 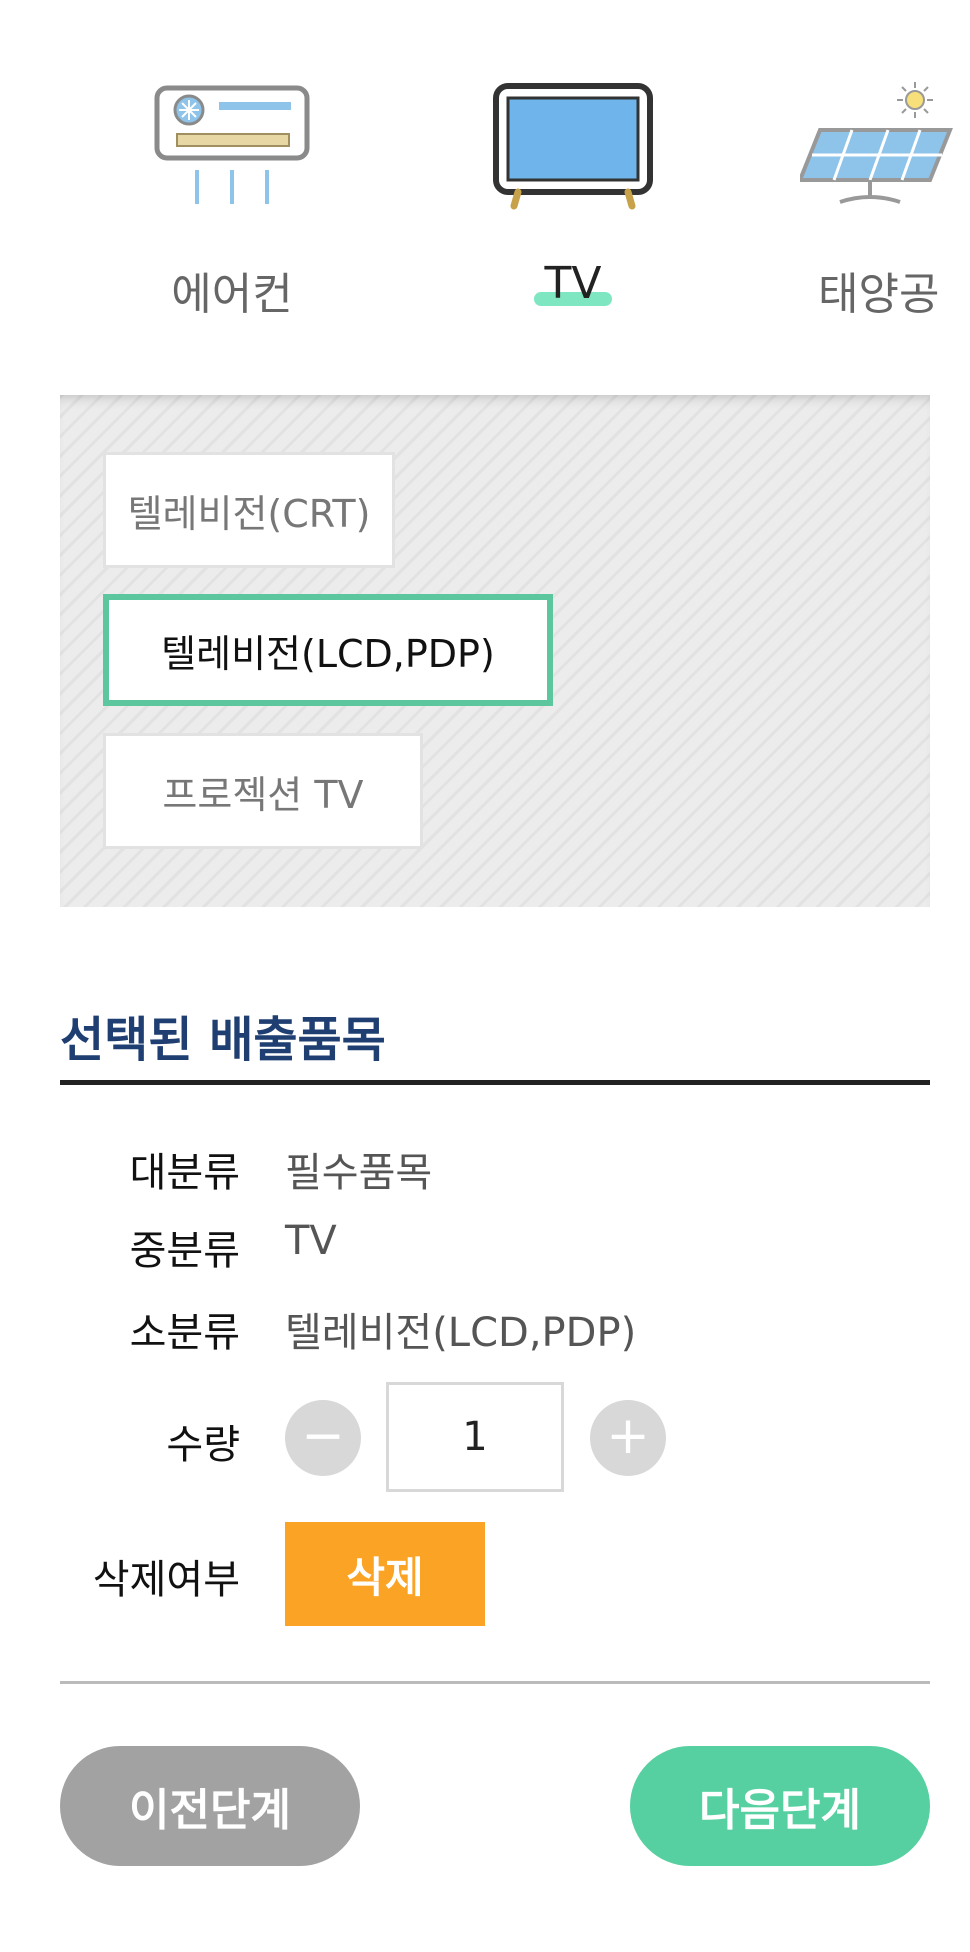 What do you see at coordinates (628, 1438) in the screenshot?
I see `quantity-increase-button: +` at bounding box center [628, 1438].